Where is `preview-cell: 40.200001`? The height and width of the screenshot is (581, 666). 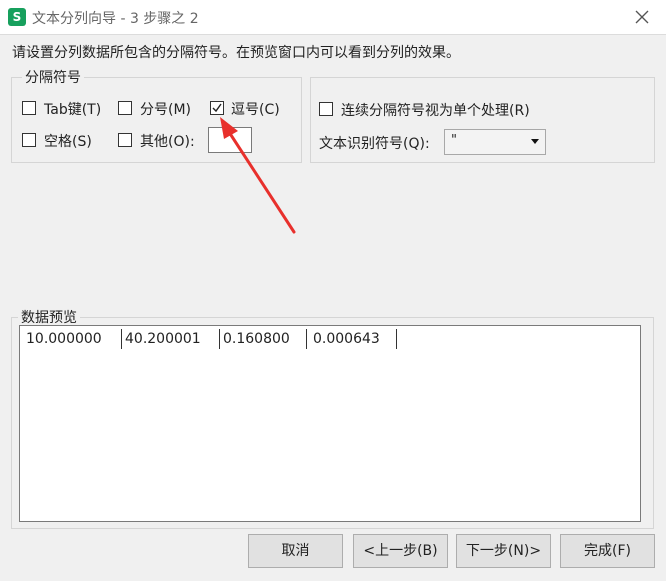 preview-cell: 40.200001 is located at coordinates (163, 339).